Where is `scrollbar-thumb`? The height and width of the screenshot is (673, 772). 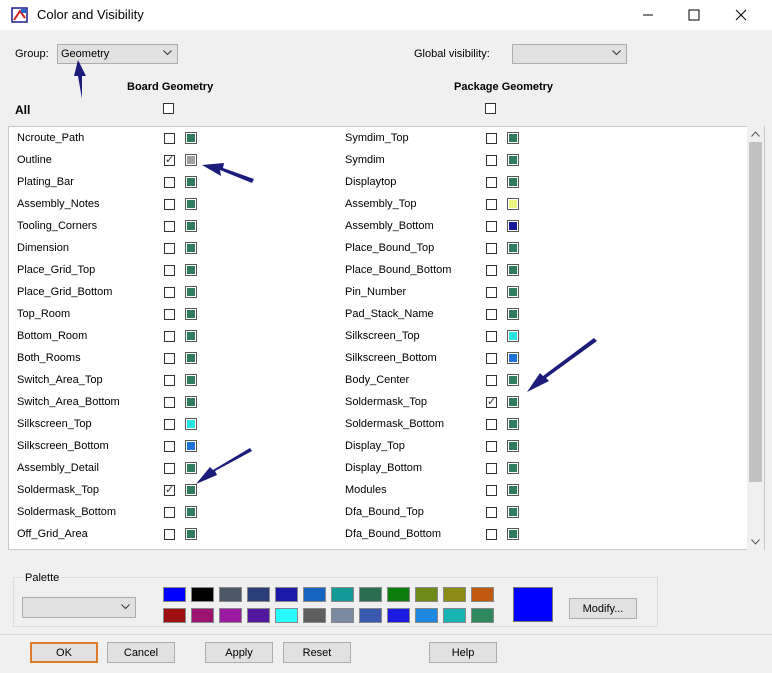
scrollbar-thumb is located at coordinates (755, 312).